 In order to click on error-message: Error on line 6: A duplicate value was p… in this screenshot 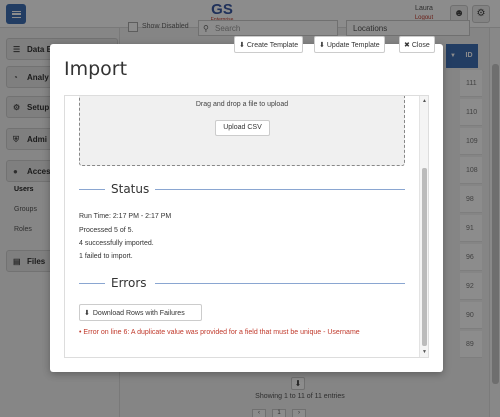, I will do `click(221, 332)`.